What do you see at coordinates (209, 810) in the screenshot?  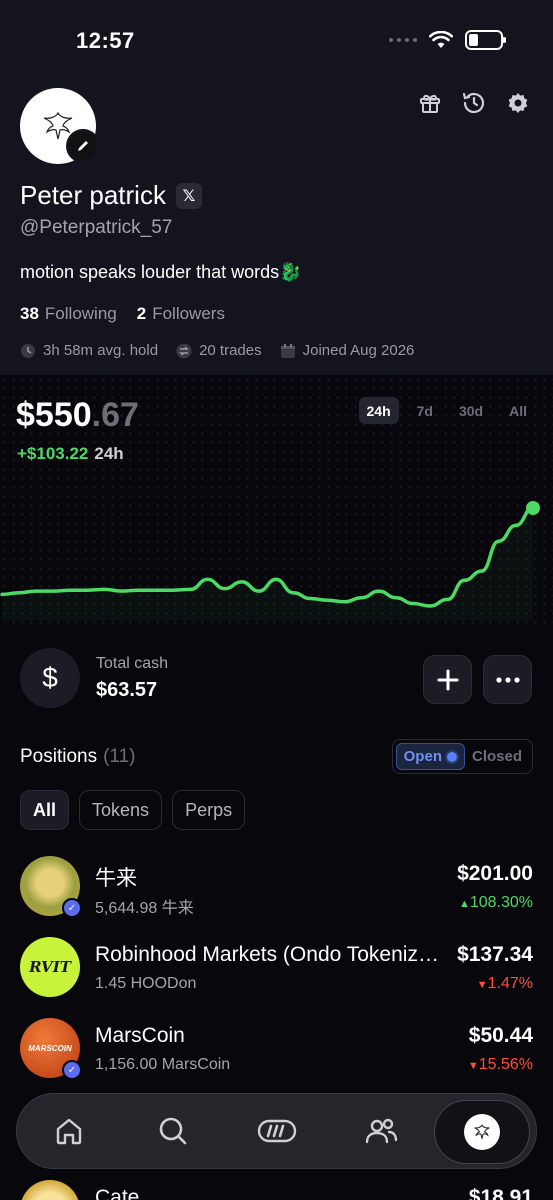 I see `filter-perps: Perps` at bounding box center [209, 810].